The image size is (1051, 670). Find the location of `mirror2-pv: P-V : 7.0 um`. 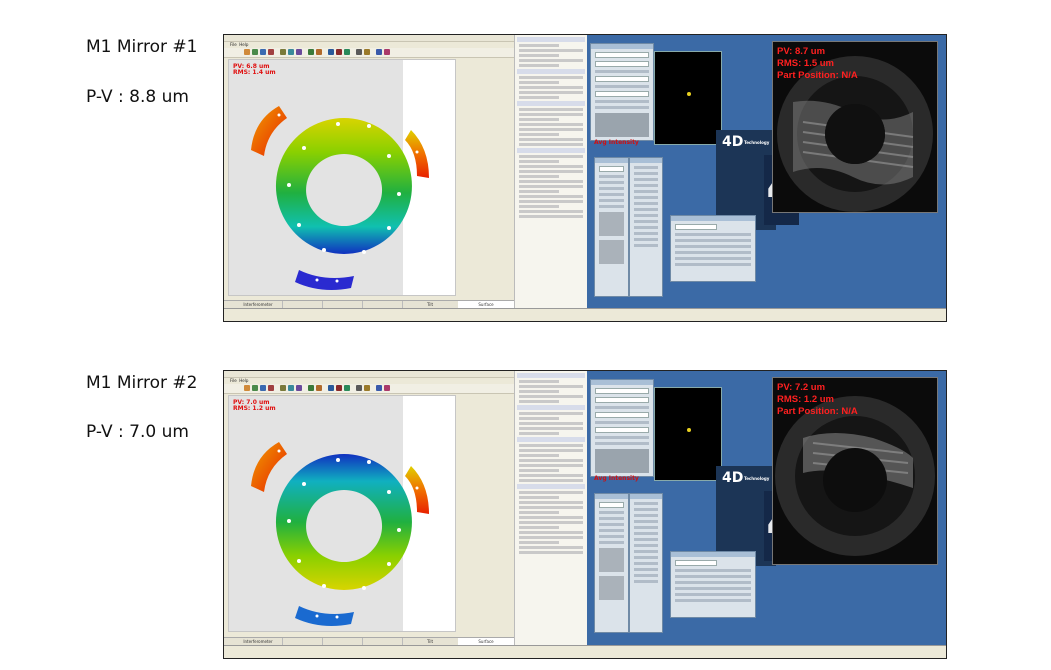

mirror2-pv: P-V : 7.0 um is located at coordinates (137, 432).